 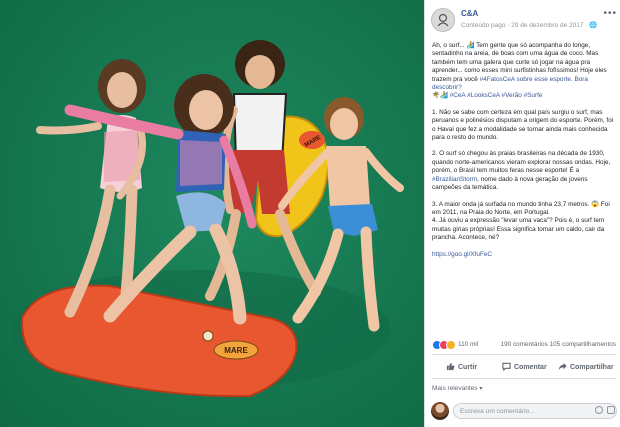 What do you see at coordinates (610, 13) in the screenshot?
I see `more-options-button: •••` at bounding box center [610, 13].